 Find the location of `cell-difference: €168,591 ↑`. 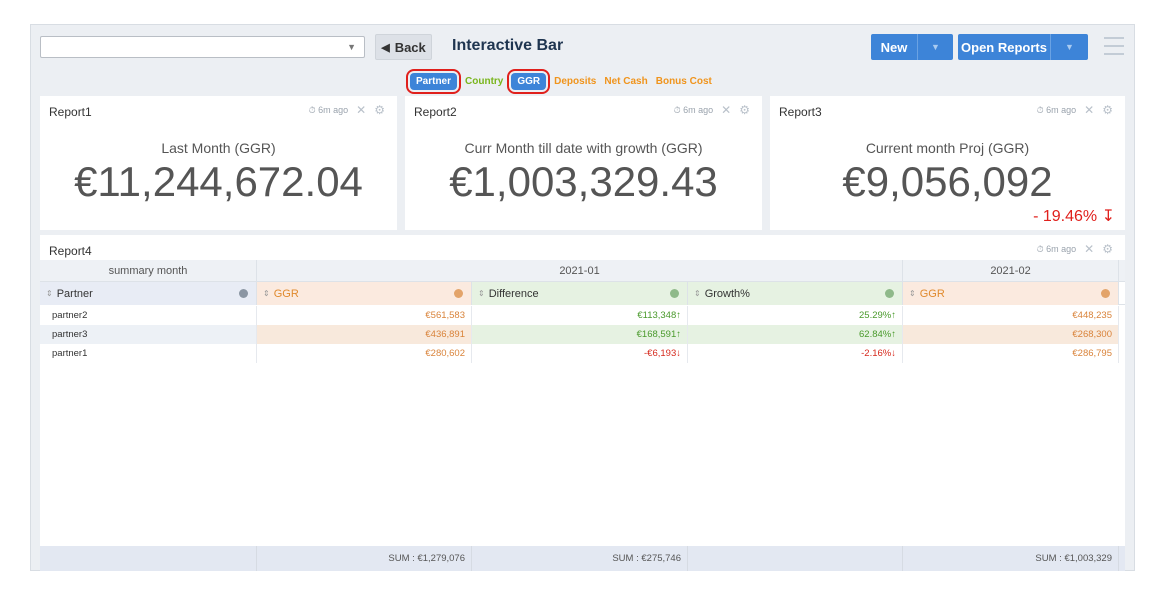

cell-difference: €168,591 ↑ is located at coordinates (580, 334).